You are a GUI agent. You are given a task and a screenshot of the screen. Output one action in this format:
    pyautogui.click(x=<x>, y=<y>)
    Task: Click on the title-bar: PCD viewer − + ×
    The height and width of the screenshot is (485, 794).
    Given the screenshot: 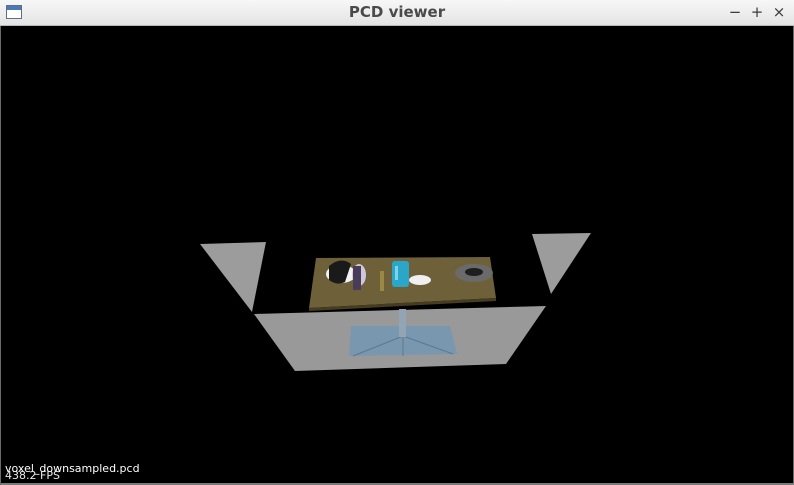 What is the action you would take?
    pyautogui.click(x=397, y=13)
    